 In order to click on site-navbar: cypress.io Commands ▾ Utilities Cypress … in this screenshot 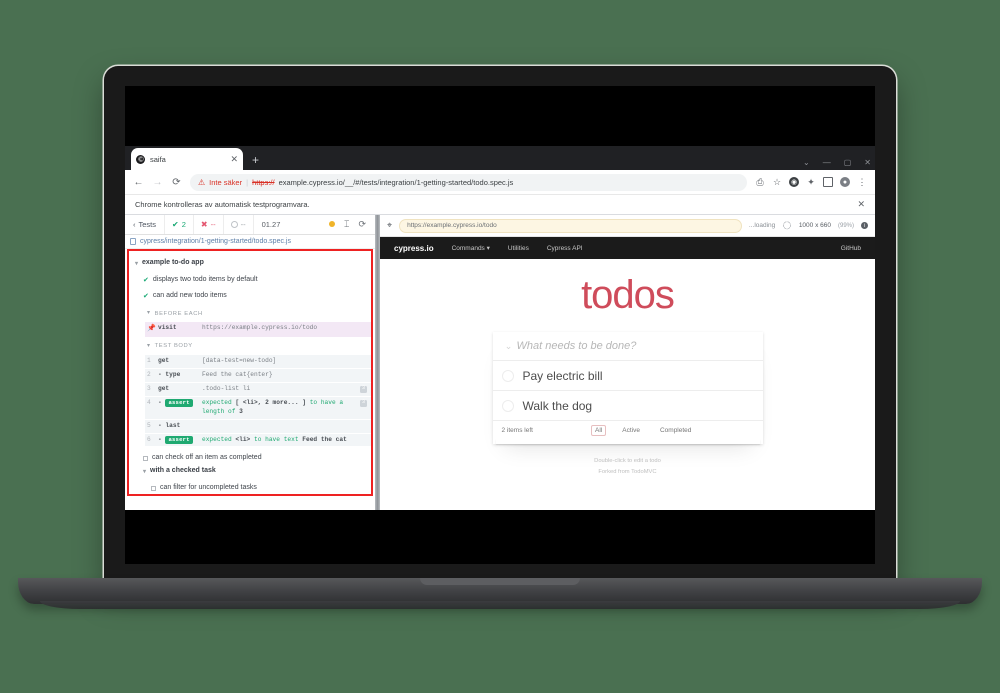, I will do `click(627, 248)`.